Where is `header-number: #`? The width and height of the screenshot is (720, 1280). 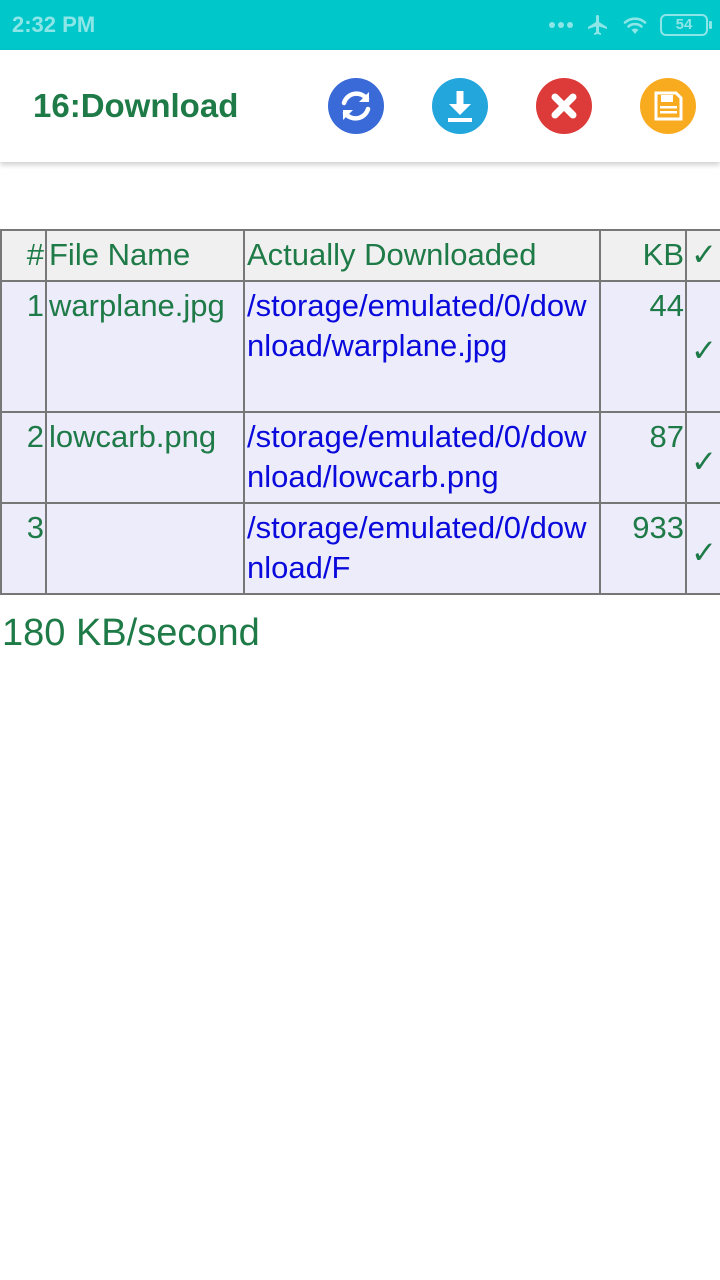
header-number: # is located at coordinates (23, 255).